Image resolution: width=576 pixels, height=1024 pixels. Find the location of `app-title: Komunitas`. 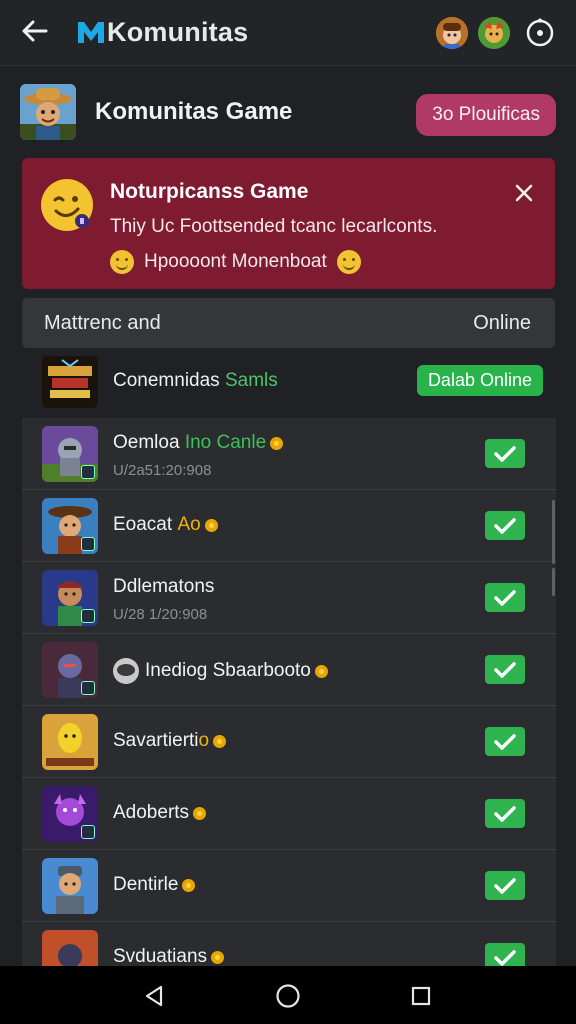

app-title: Komunitas is located at coordinates (162, 32).